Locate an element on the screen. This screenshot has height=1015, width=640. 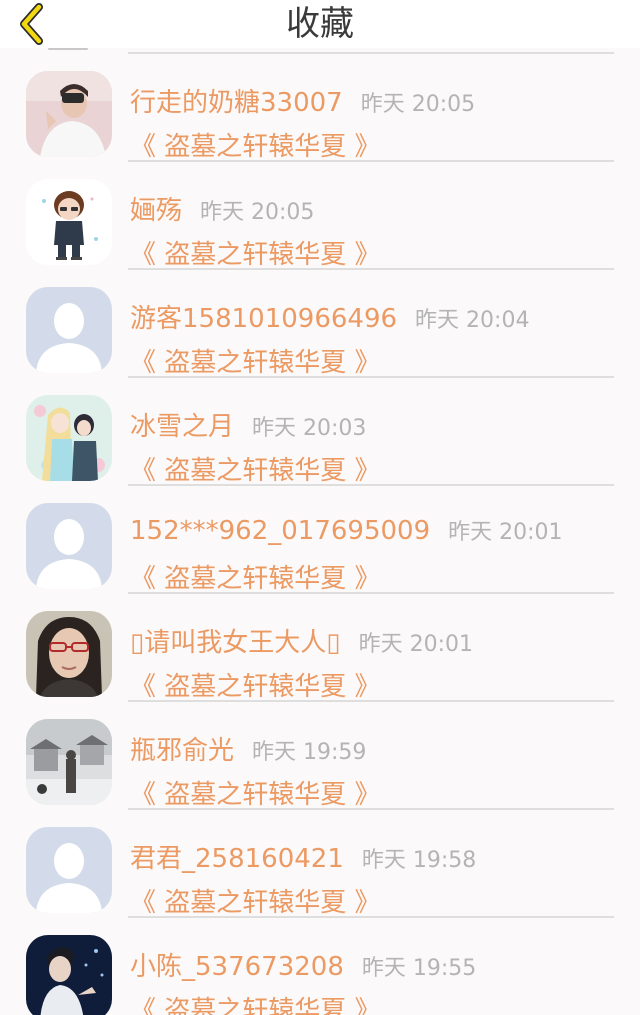
user-name: 瓶邪俞光 is located at coordinates (182, 751).